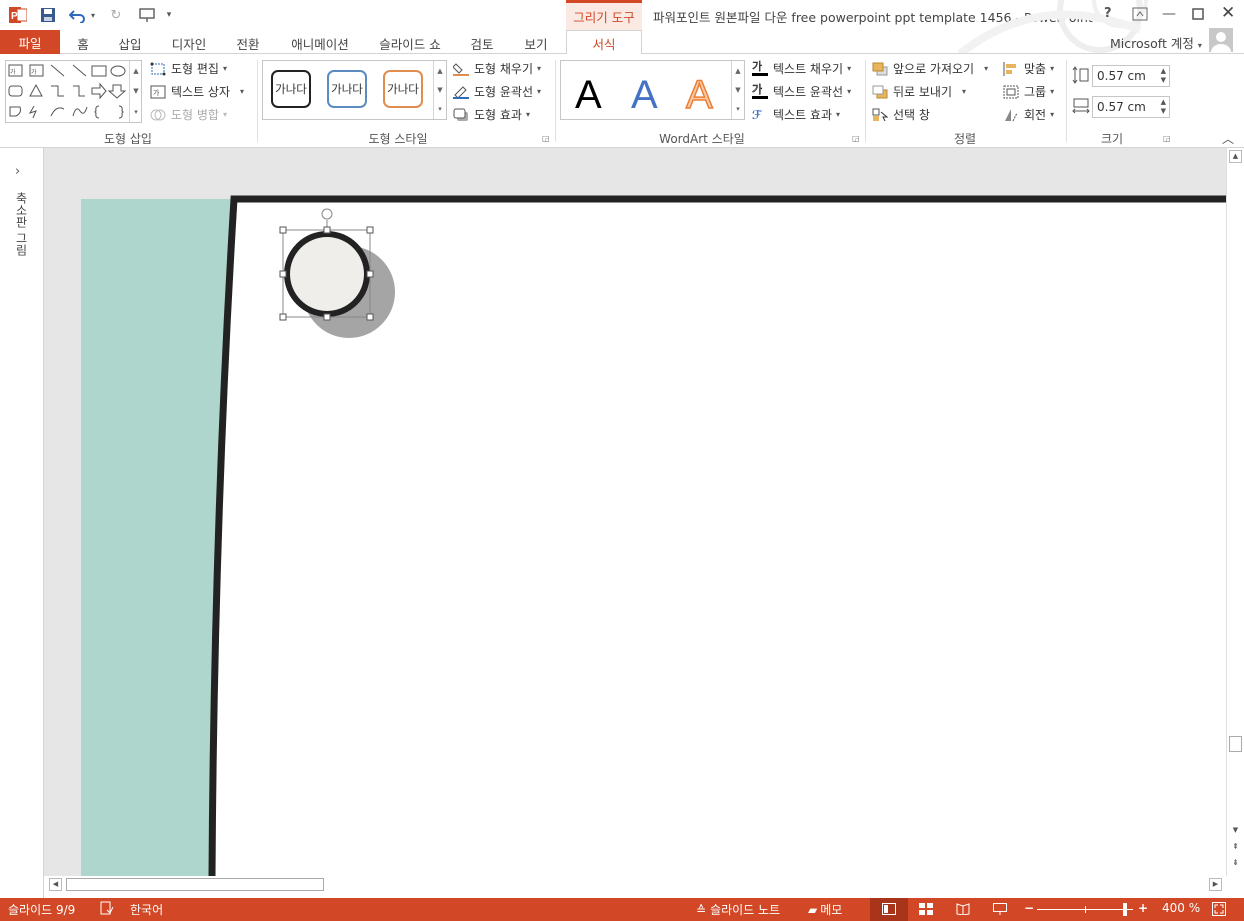  I want to click on save-icon, so click(48, 15).